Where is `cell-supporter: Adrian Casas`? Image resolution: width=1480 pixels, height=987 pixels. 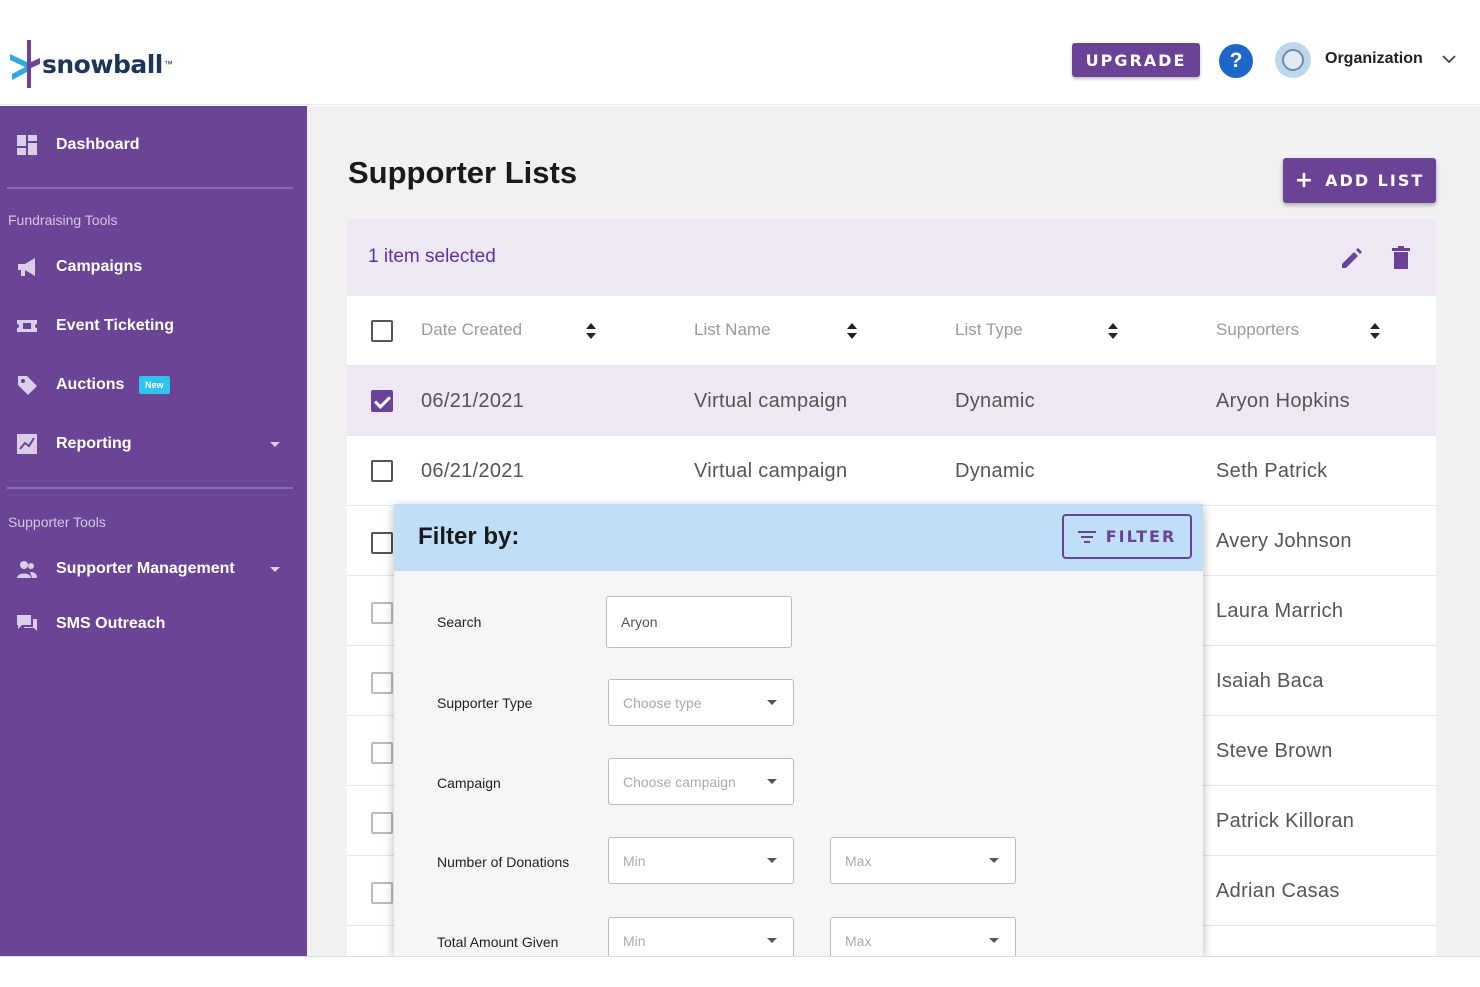 cell-supporter: Adrian Casas is located at coordinates (1278, 891).